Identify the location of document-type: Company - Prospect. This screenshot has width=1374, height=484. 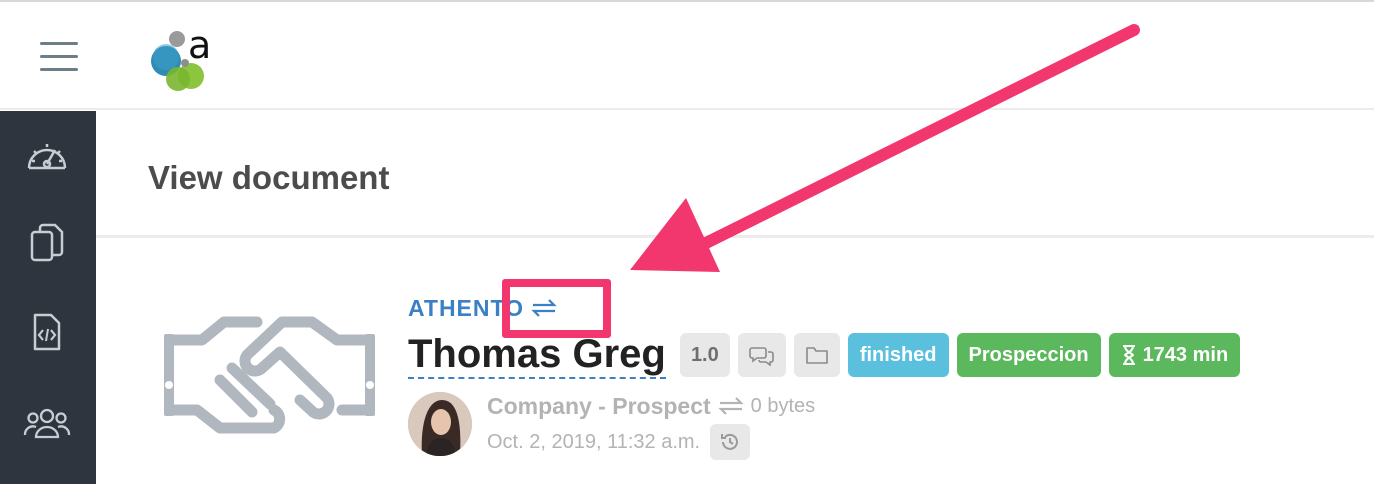
(599, 406).